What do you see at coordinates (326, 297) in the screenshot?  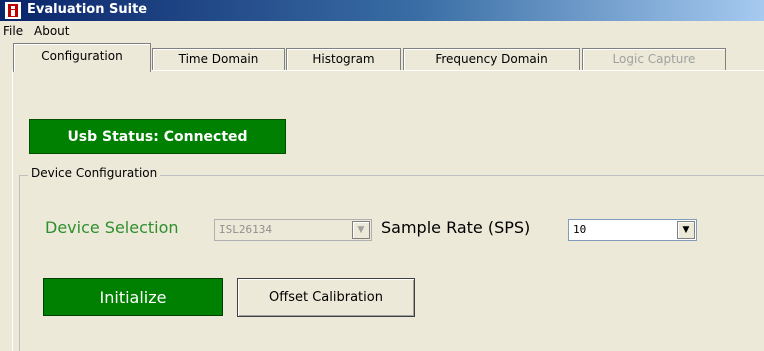 I see `offset-calibration-button: Offset Calibration` at bounding box center [326, 297].